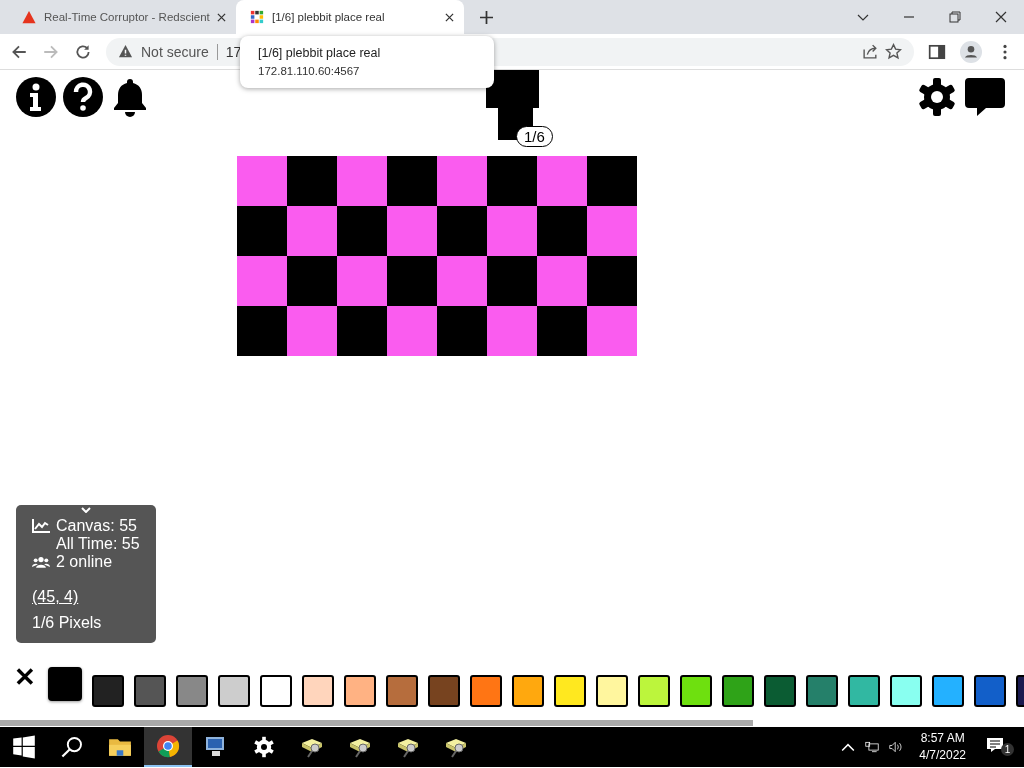 The image size is (1024, 768). What do you see at coordinates (309, 71) in the screenshot?
I see `tooltip-url: 172.81.110.60:4567` at bounding box center [309, 71].